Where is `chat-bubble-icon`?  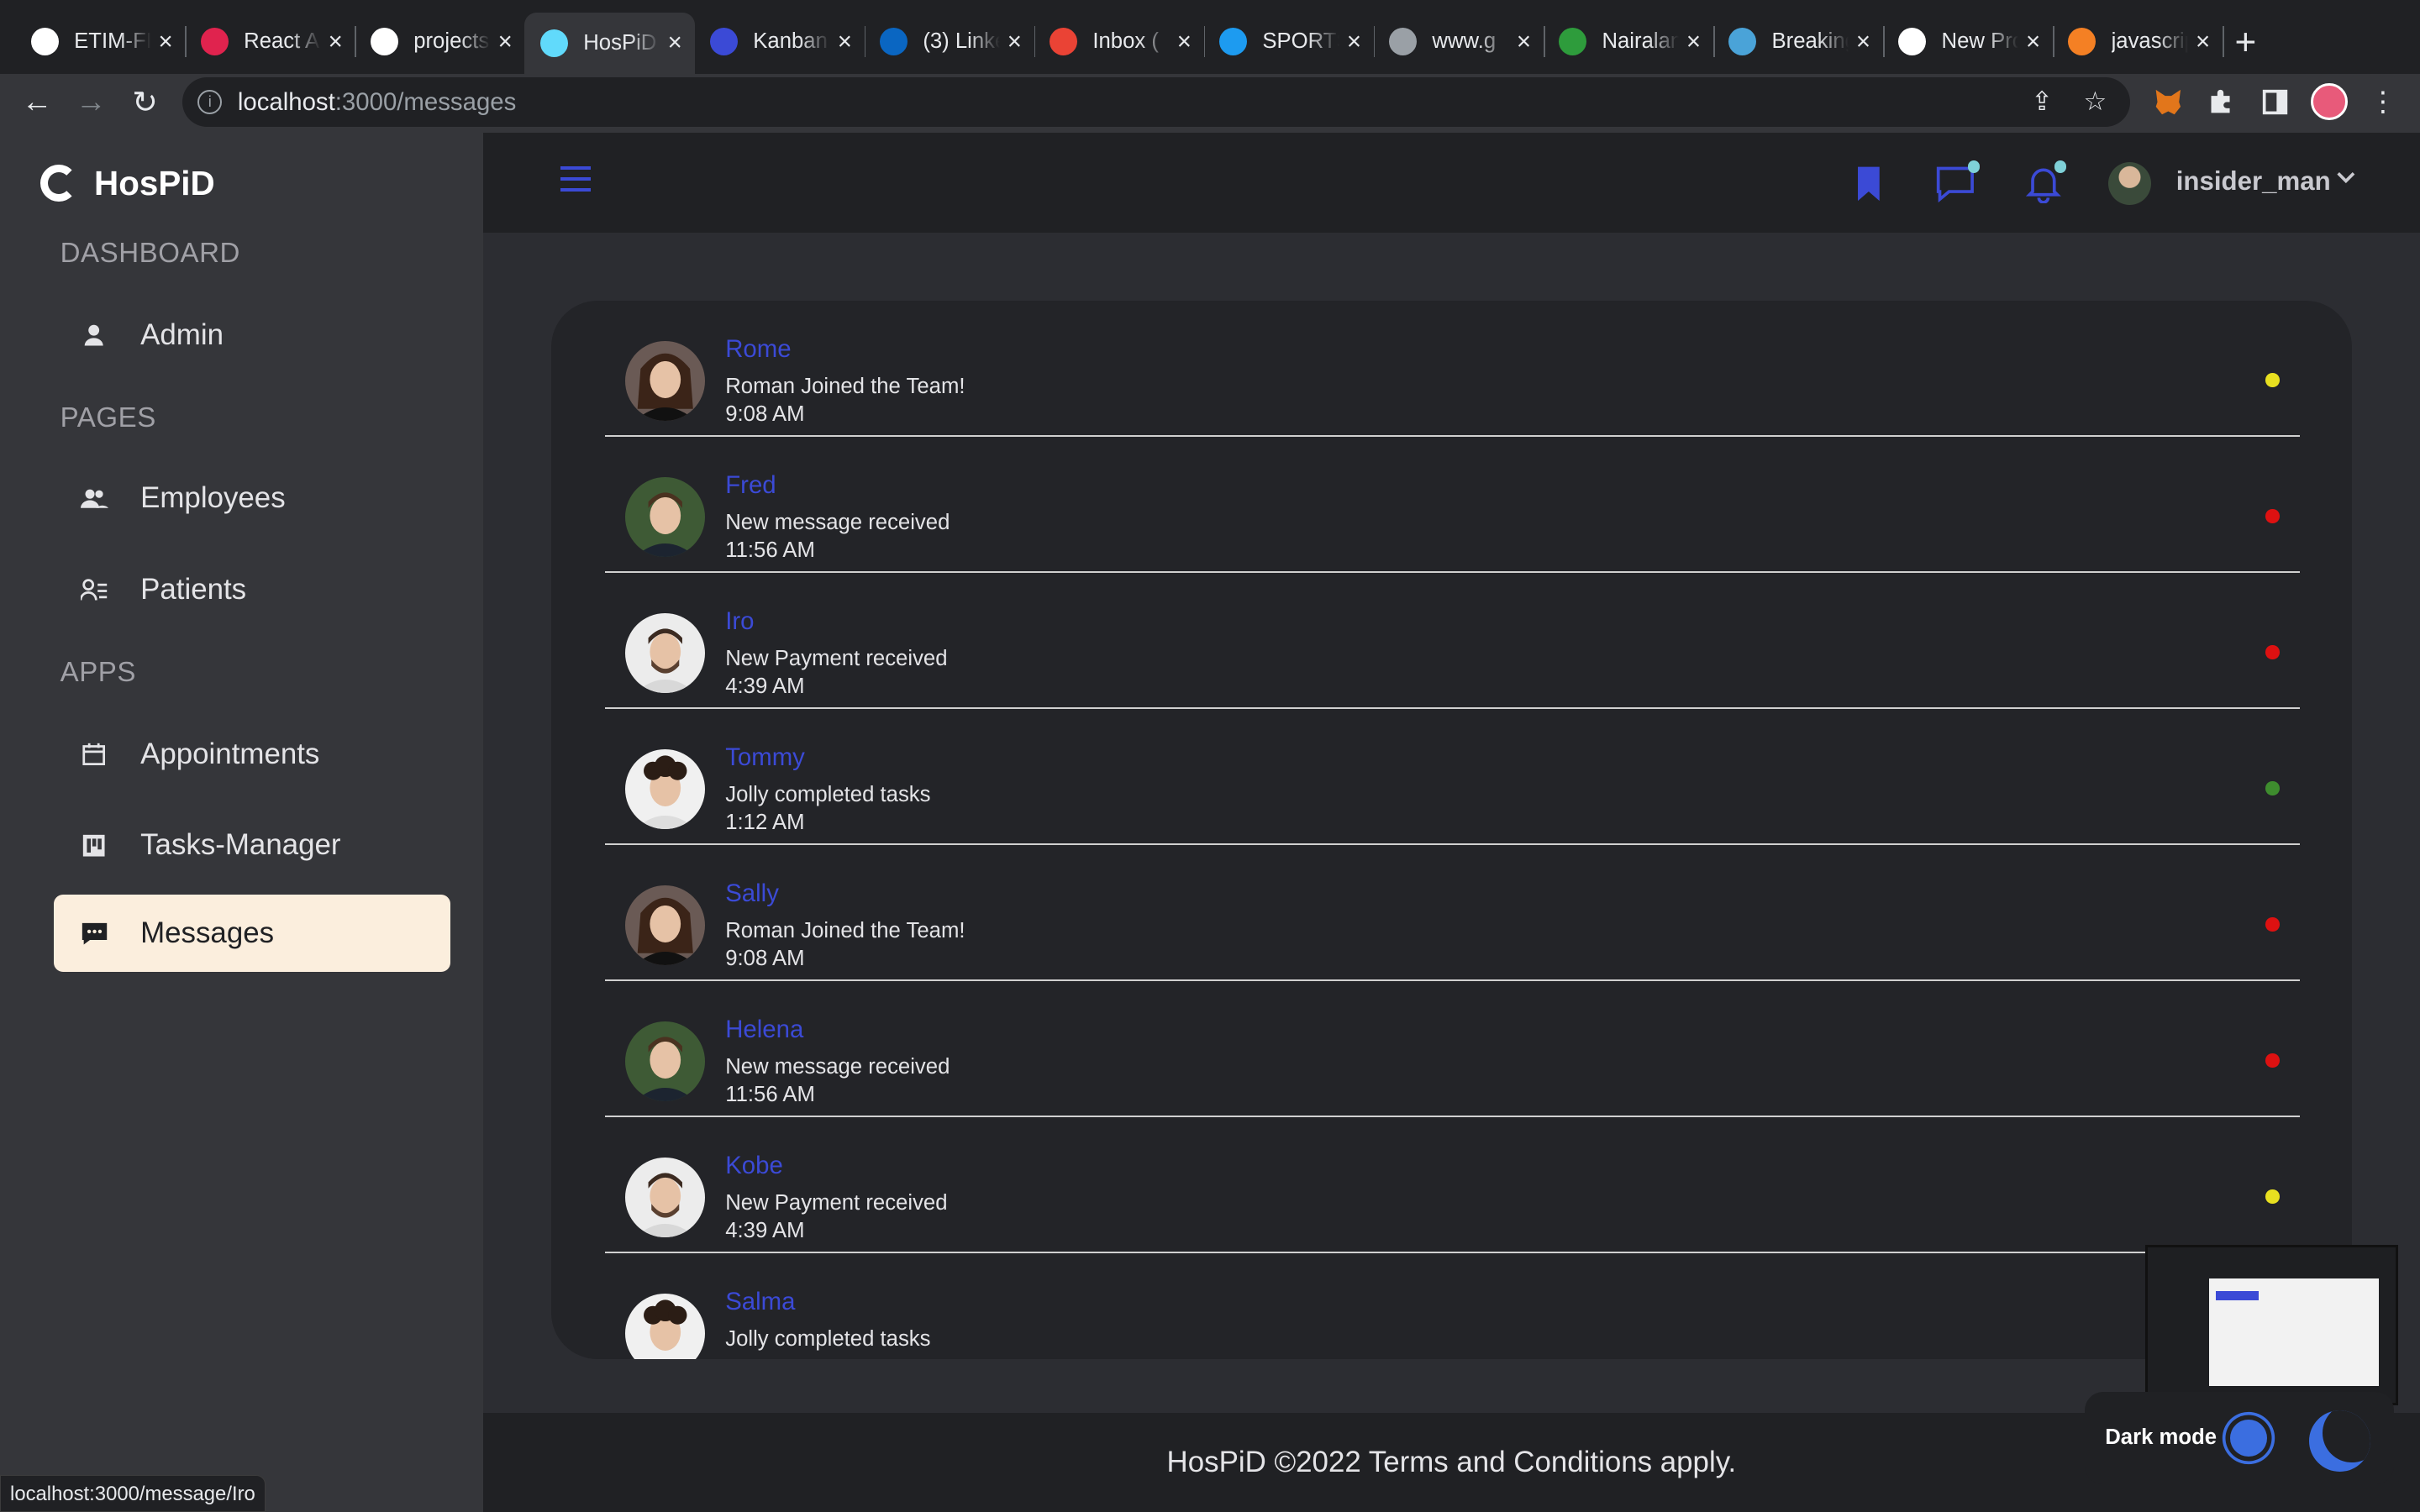 chat-bubble-icon is located at coordinates (94, 934).